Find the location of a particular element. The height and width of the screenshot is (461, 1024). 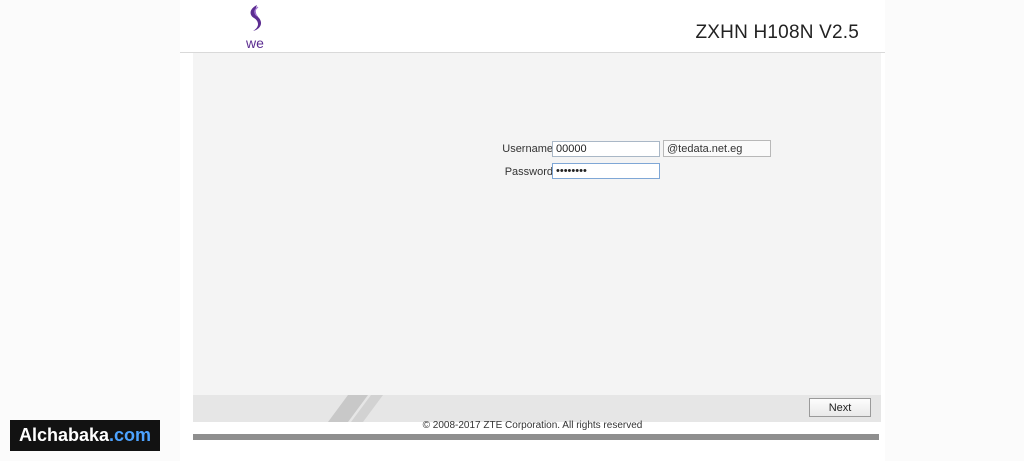

password-row: Password is located at coordinates (633, 172).